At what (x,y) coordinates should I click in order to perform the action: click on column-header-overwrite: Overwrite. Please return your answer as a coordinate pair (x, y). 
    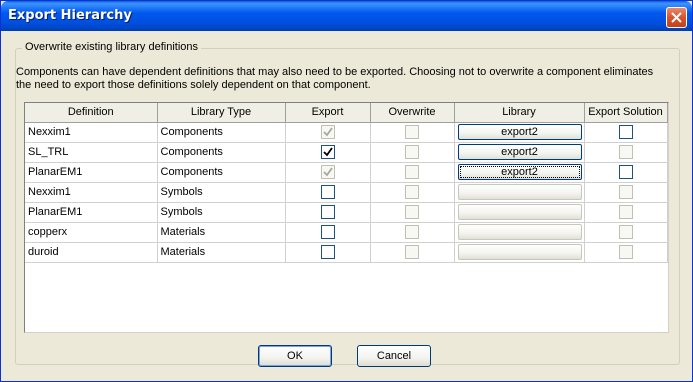
    Looking at the image, I should click on (412, 113).